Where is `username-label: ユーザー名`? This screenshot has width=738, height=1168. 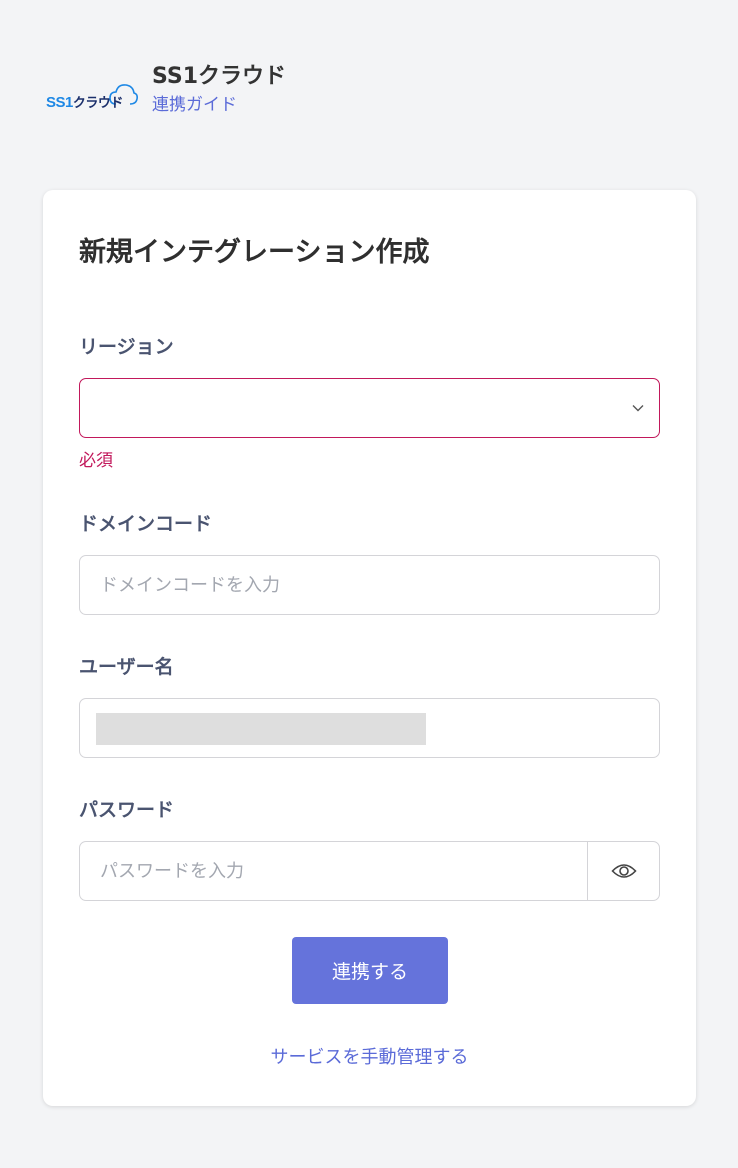
username-label: ユーザー名 is located at coordinates (126, 667).